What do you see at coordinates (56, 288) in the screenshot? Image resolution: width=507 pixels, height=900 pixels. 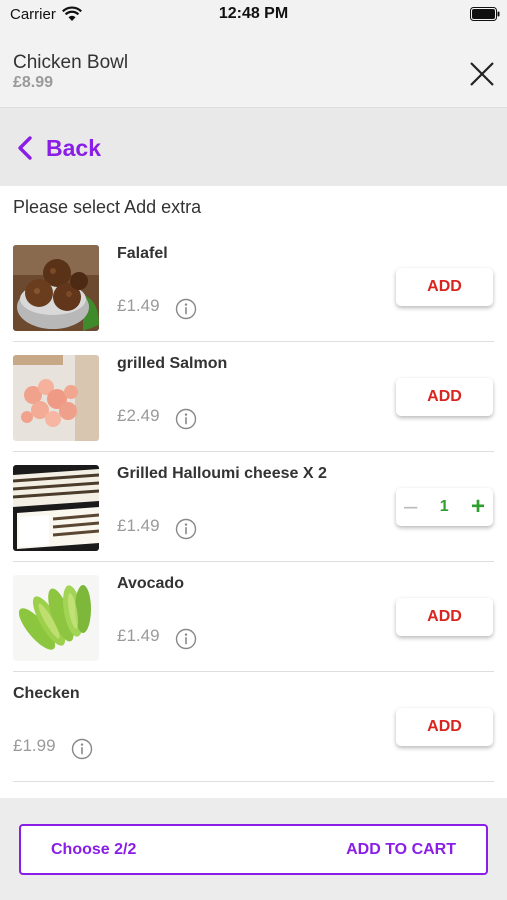 I see `falafel-image` at bounding box center [56, 288].